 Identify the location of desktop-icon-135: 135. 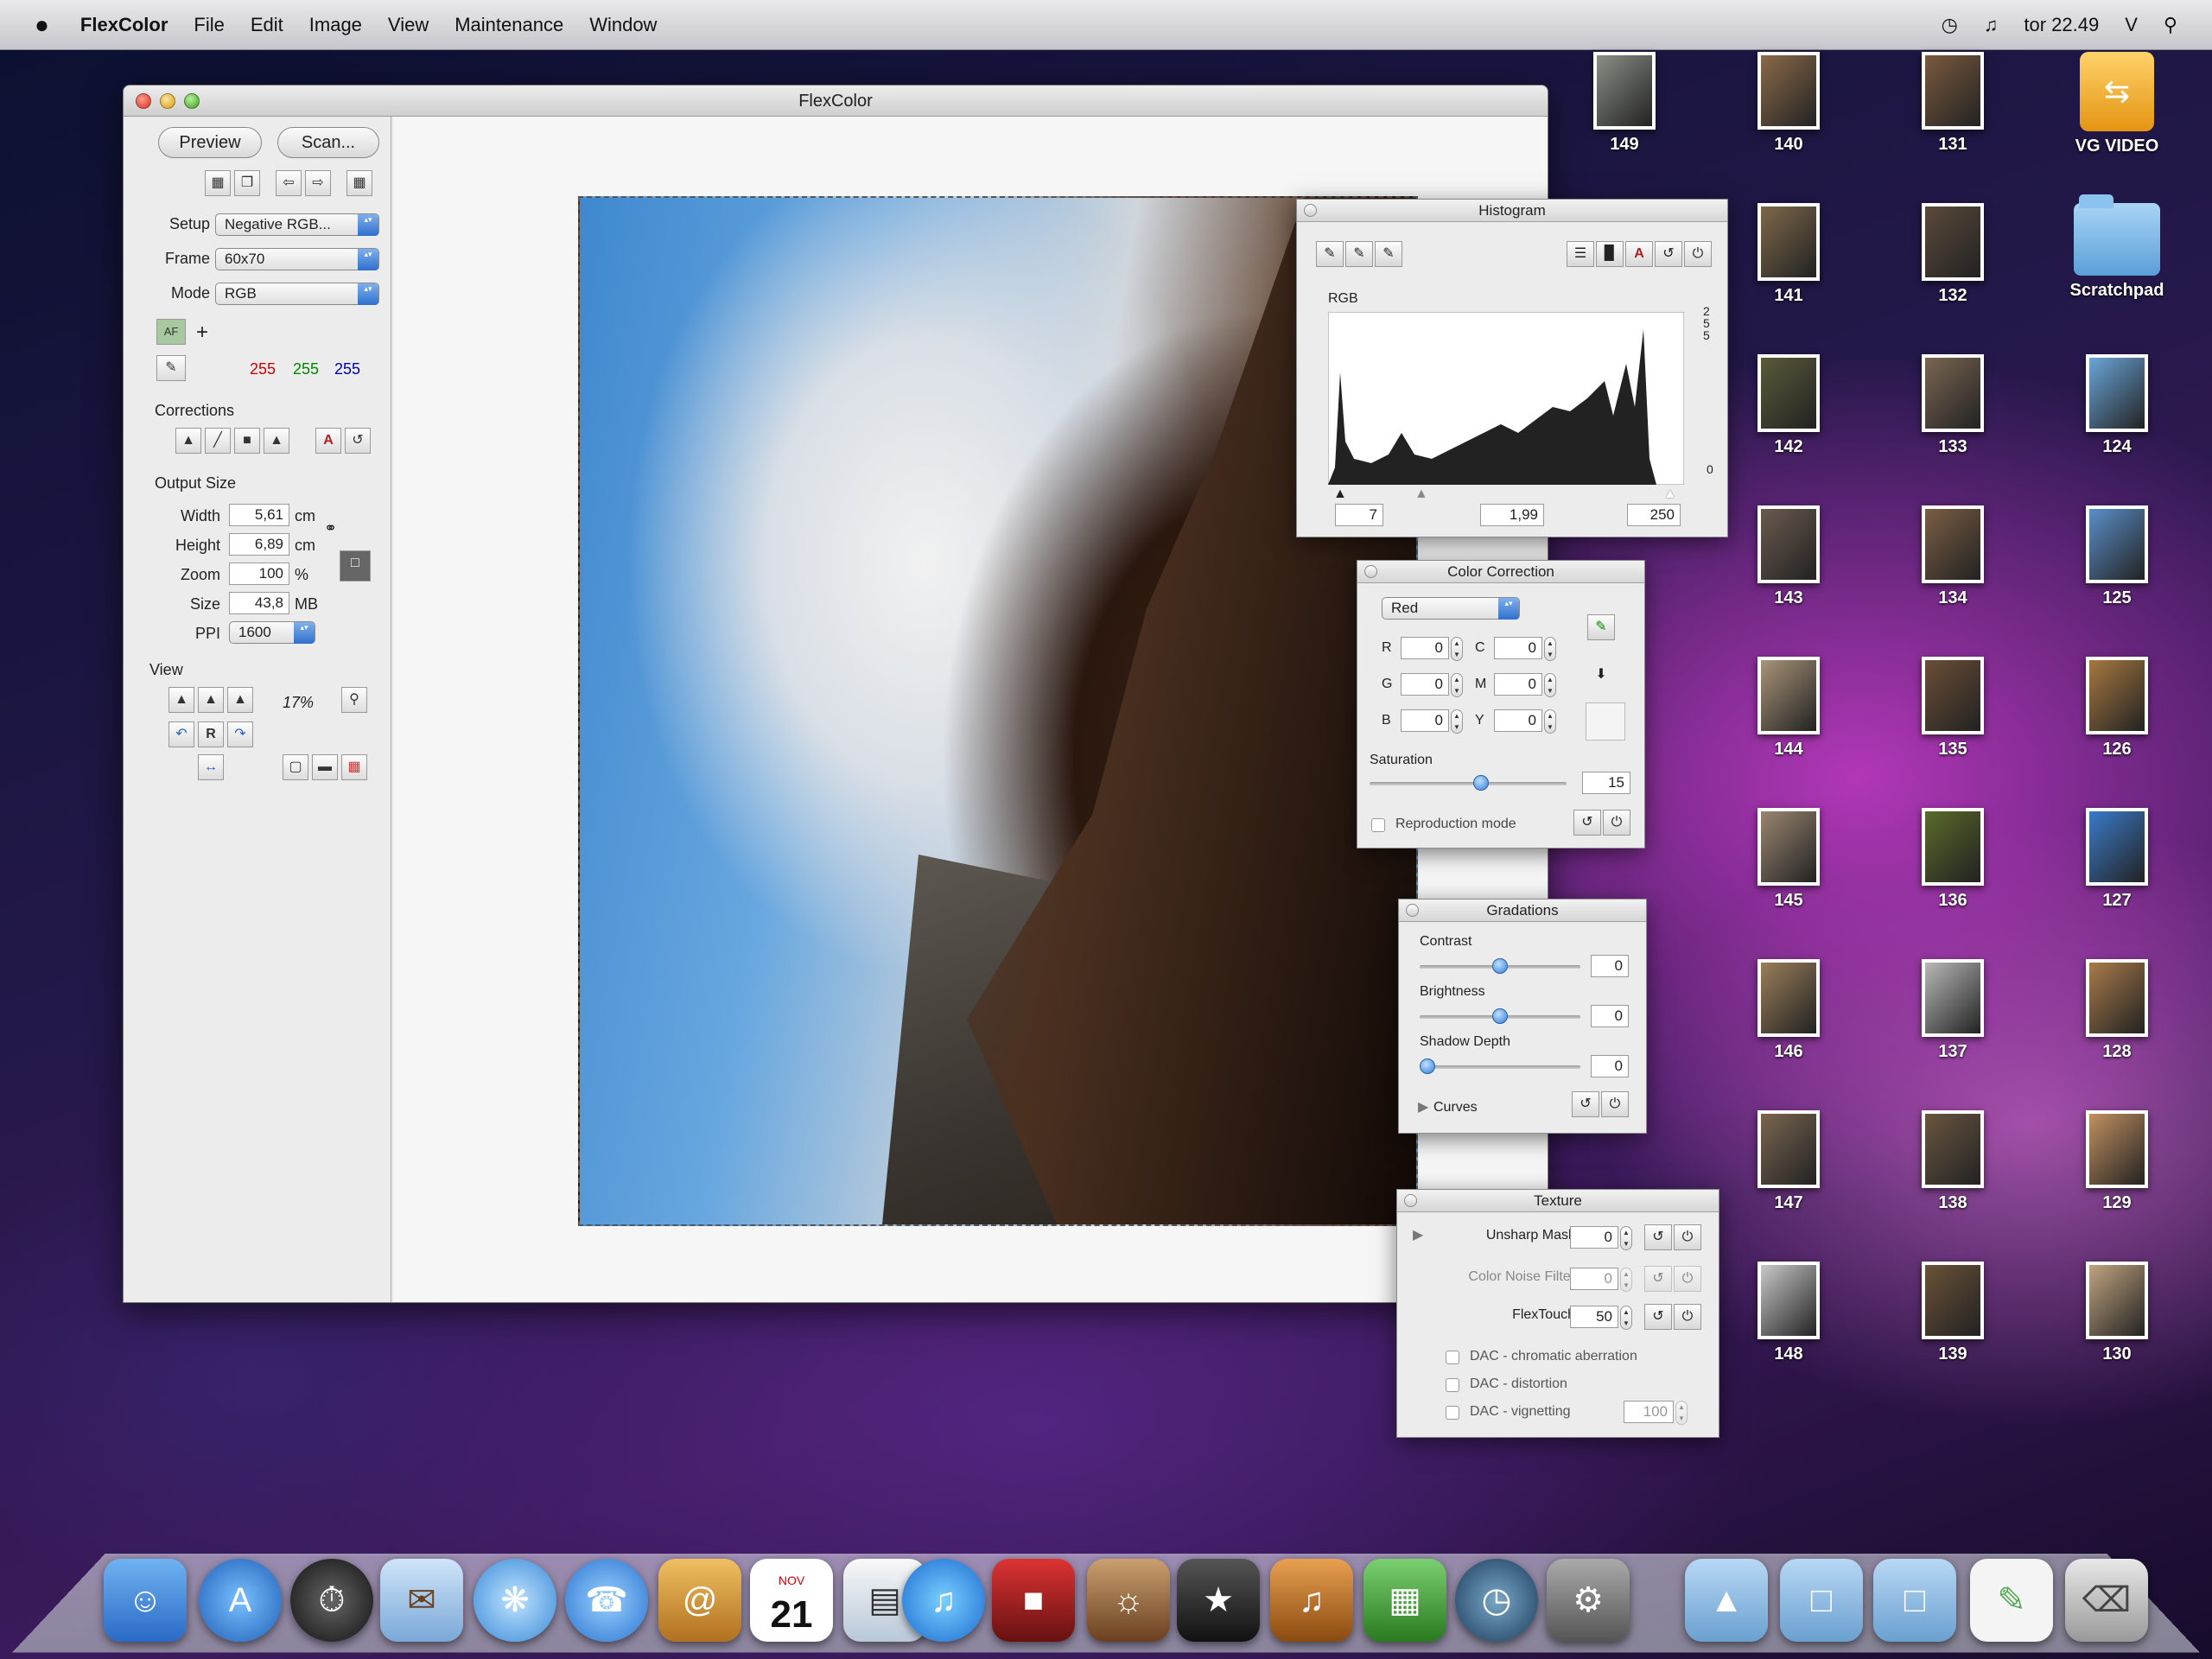
(1953, 708).